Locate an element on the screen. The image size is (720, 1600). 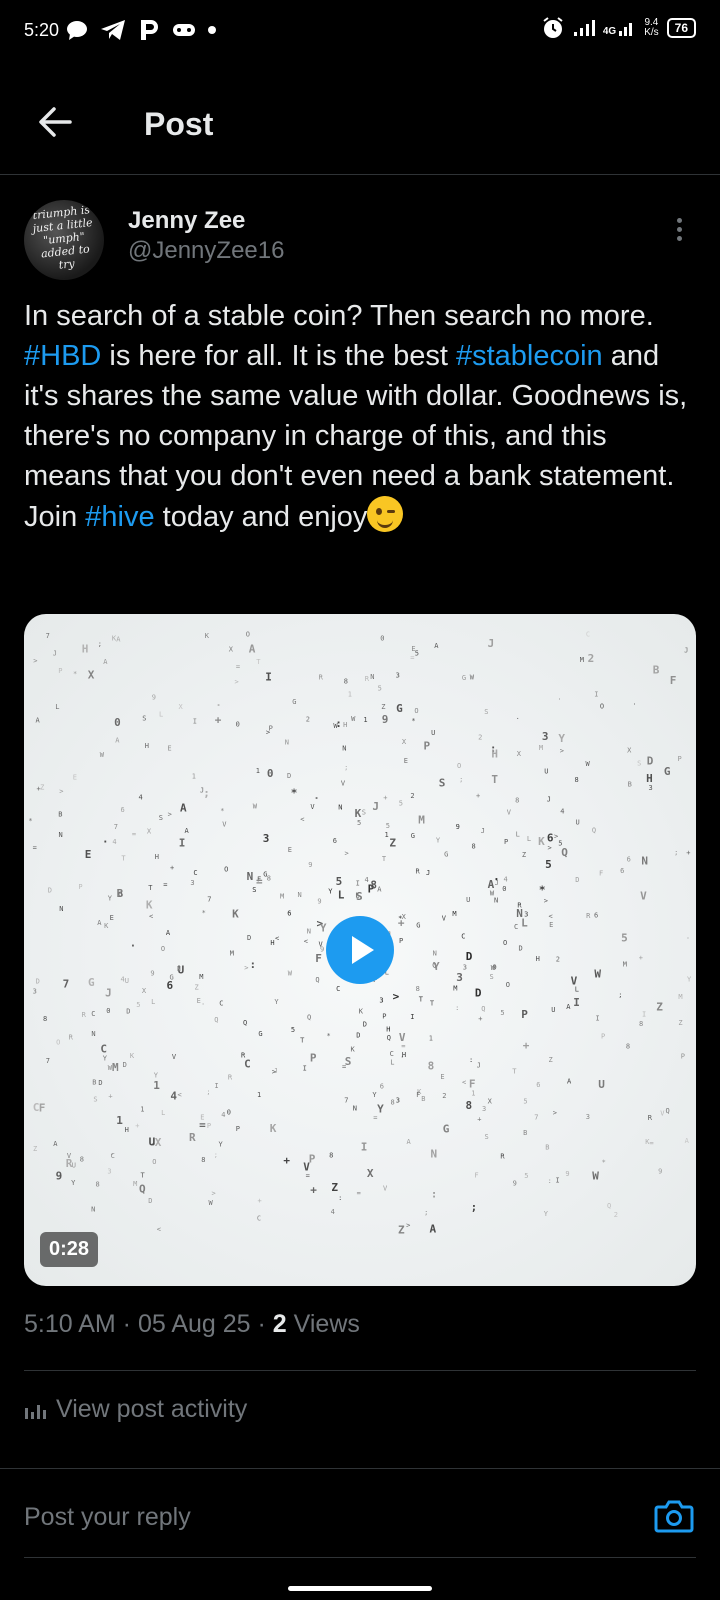
author-handle: @JennyZee16 is located at coordinates (206, 251).